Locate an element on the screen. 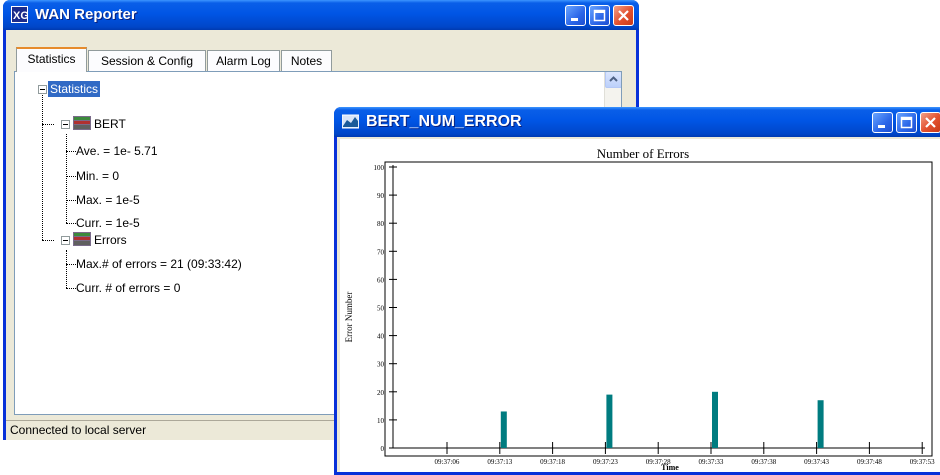  chart-titlebar: BERT_NUM_ERROR is located at coordinates (637, 122).